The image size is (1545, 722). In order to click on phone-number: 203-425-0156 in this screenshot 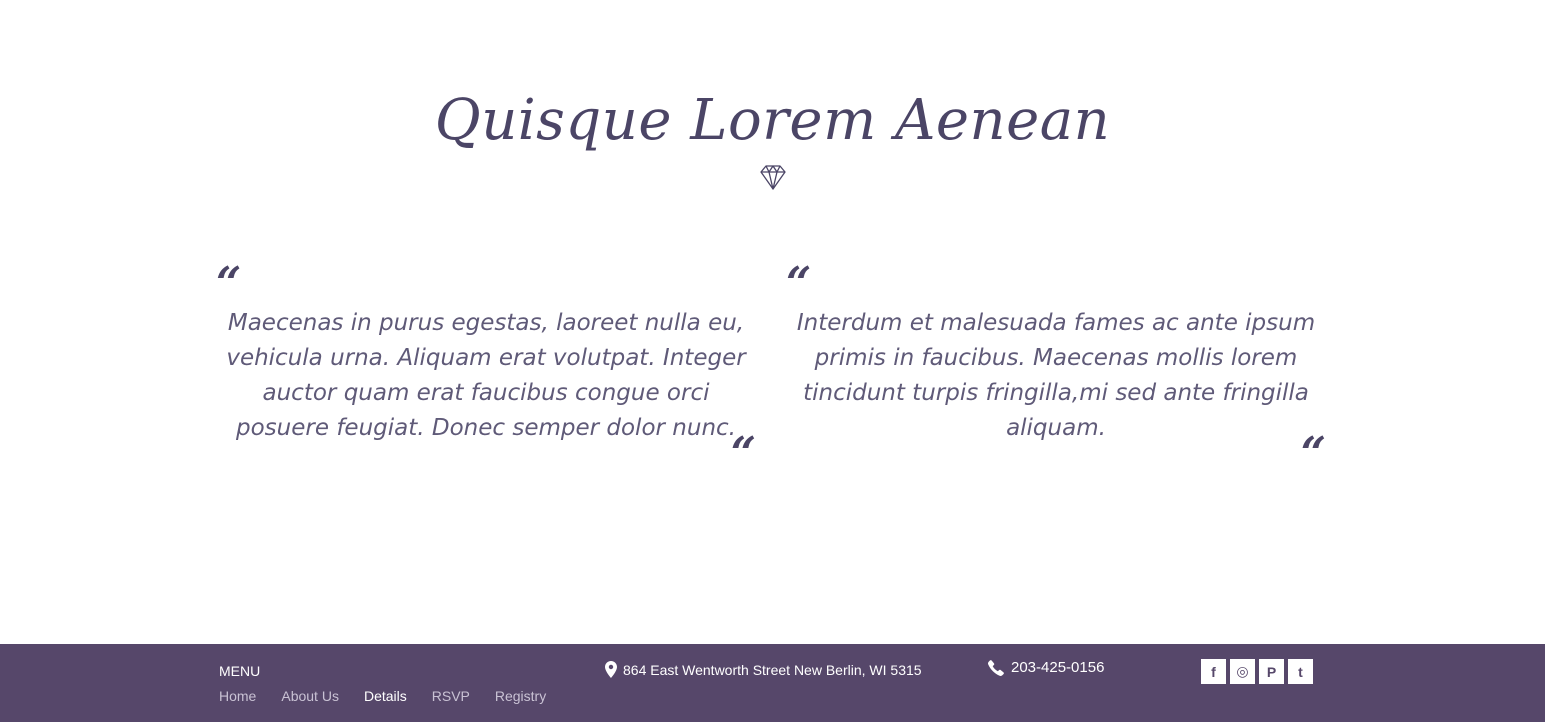, I will do `click(1057, 667)`.